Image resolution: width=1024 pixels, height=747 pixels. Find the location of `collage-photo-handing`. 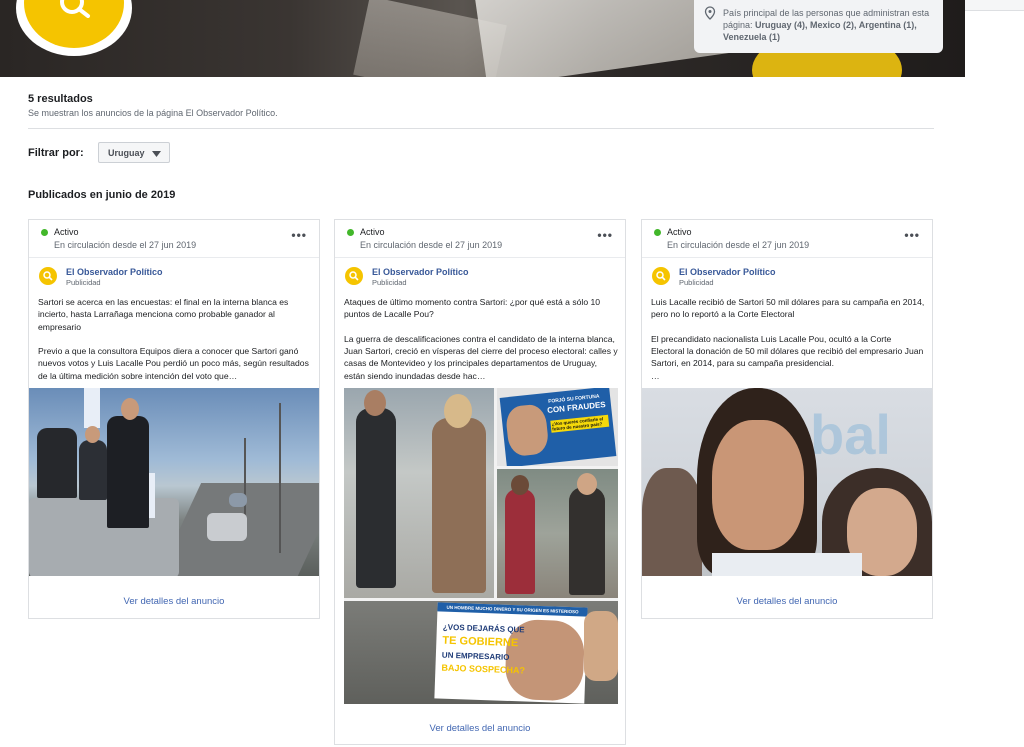

collage-photo-handing is located at coordinates (557, 533).